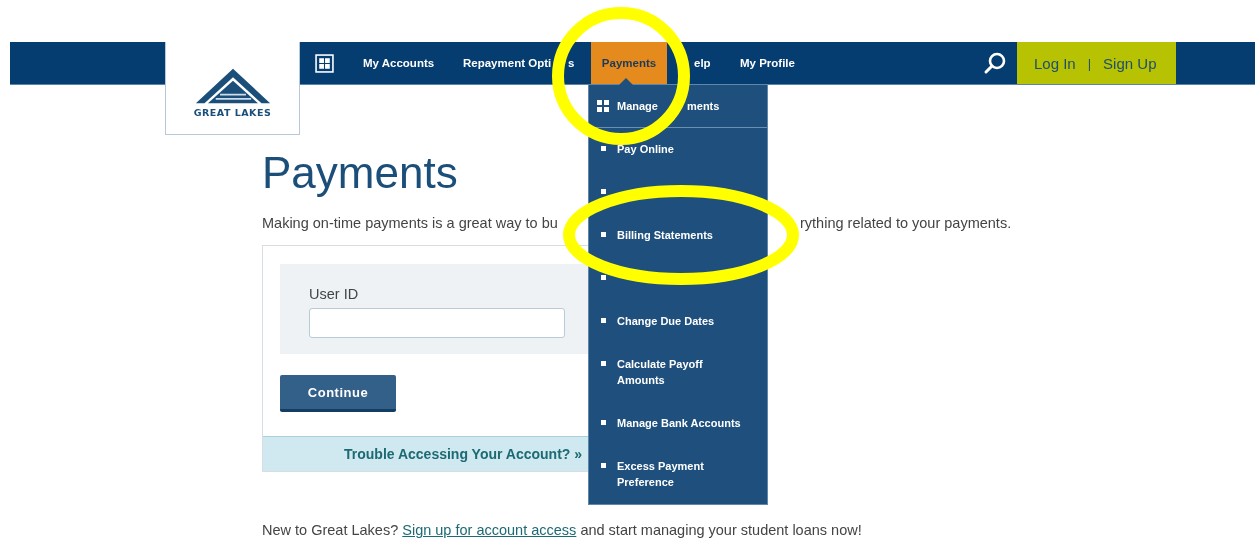  I want to click on login-link: Log In, so click(1055, 63).